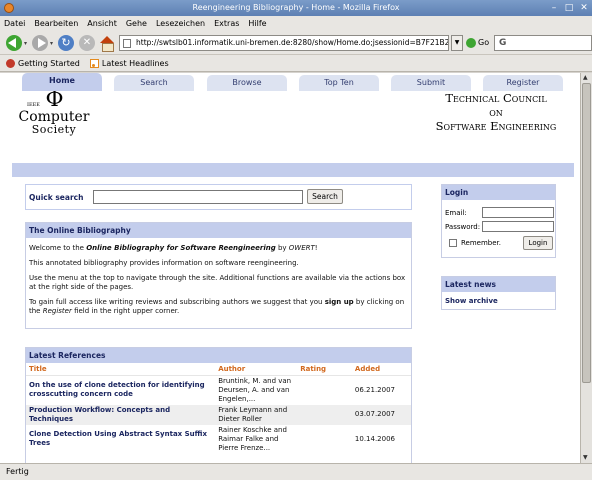 The width and height of the screenshot is (592, 480). Describe the element at coordinates (339, 83) in the screenshot. I see `tab-top-ten: Top Ten` at that location.